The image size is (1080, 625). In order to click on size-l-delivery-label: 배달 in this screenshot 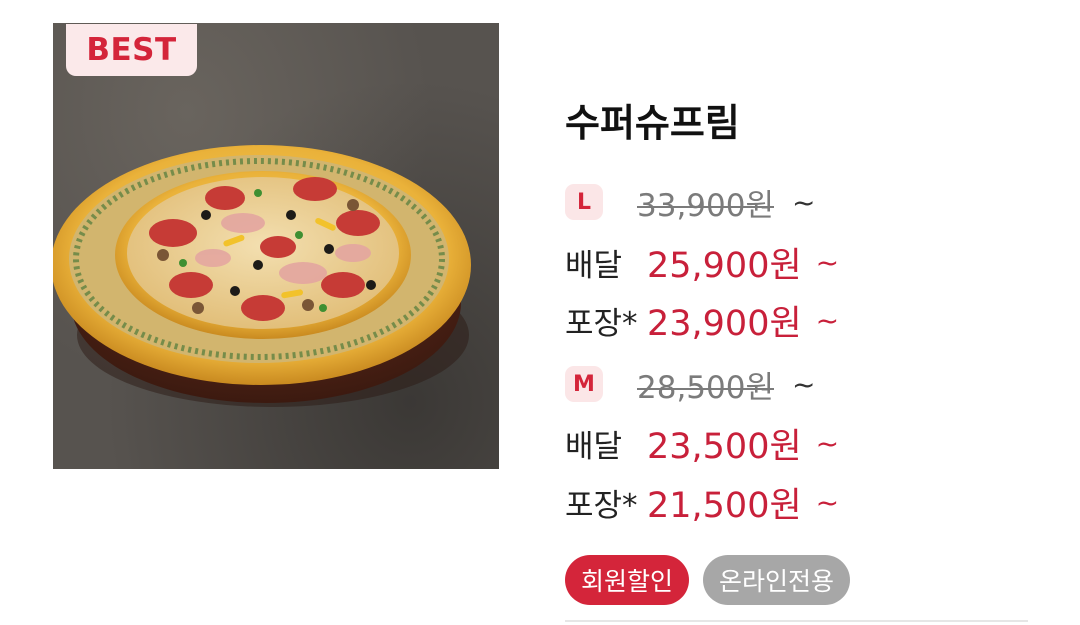, I will do `click(594, 265)`.